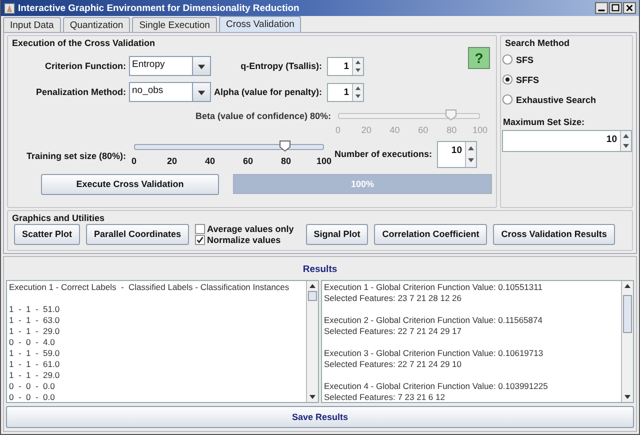  Describe the element at coordinates (76, 156) in the screenshot. I see `slider-label: Training set size (80%):` at that location.